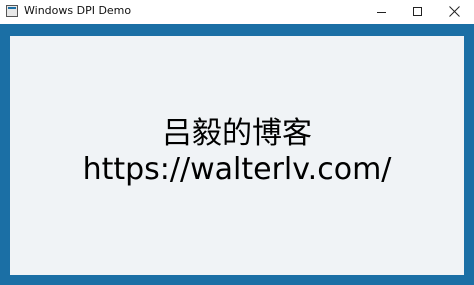 Image resolution: width=474 pixels, height=285 pixels. Describe the element at coordinates (78, 10) in the screenshot. I see `window-title: Windows DPI Demo` at that location.